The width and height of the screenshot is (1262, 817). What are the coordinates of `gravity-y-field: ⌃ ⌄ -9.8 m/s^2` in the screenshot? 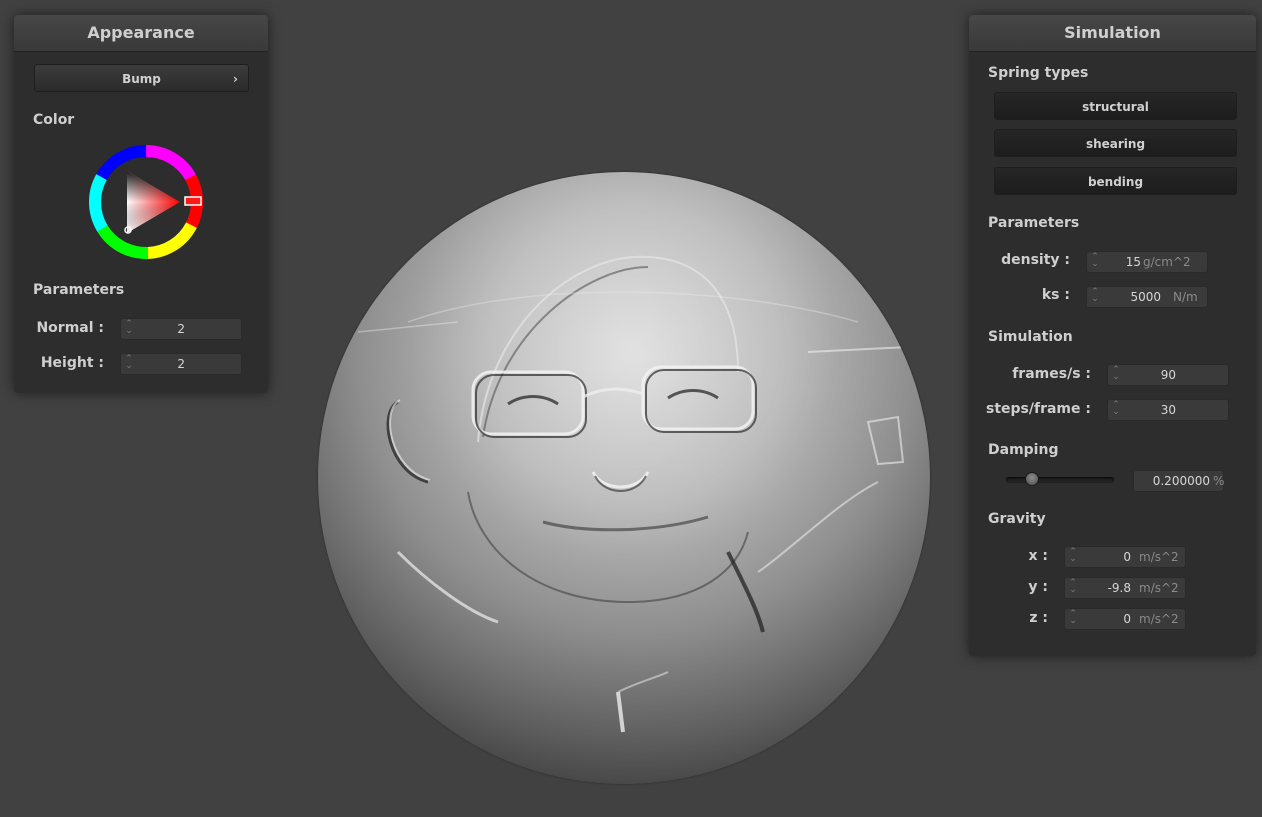 It's located at (1125, 588).